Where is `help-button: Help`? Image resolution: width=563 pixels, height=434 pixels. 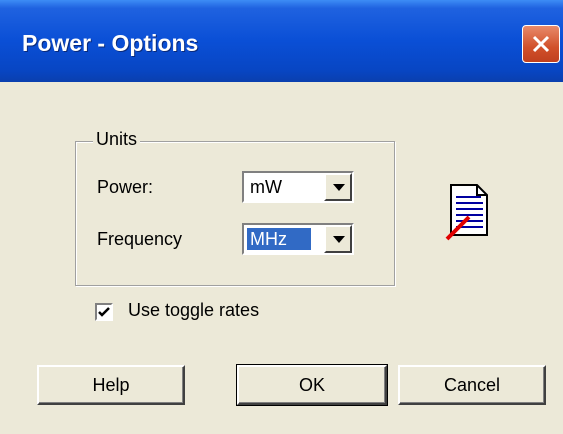
help-button: Help is located at coordinates (111, 385).